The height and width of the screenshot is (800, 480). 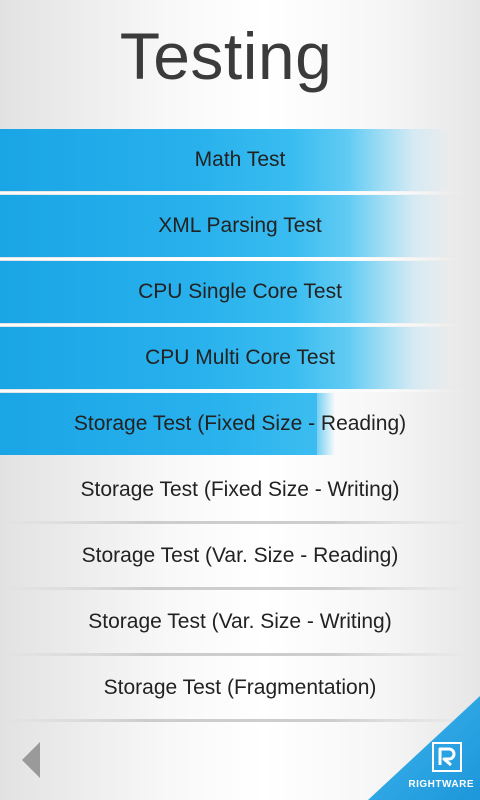 What do you see at coordinates (31, 760) in the screenshot?
I see `back-arrow-icon` at bounding box center [31, 760].